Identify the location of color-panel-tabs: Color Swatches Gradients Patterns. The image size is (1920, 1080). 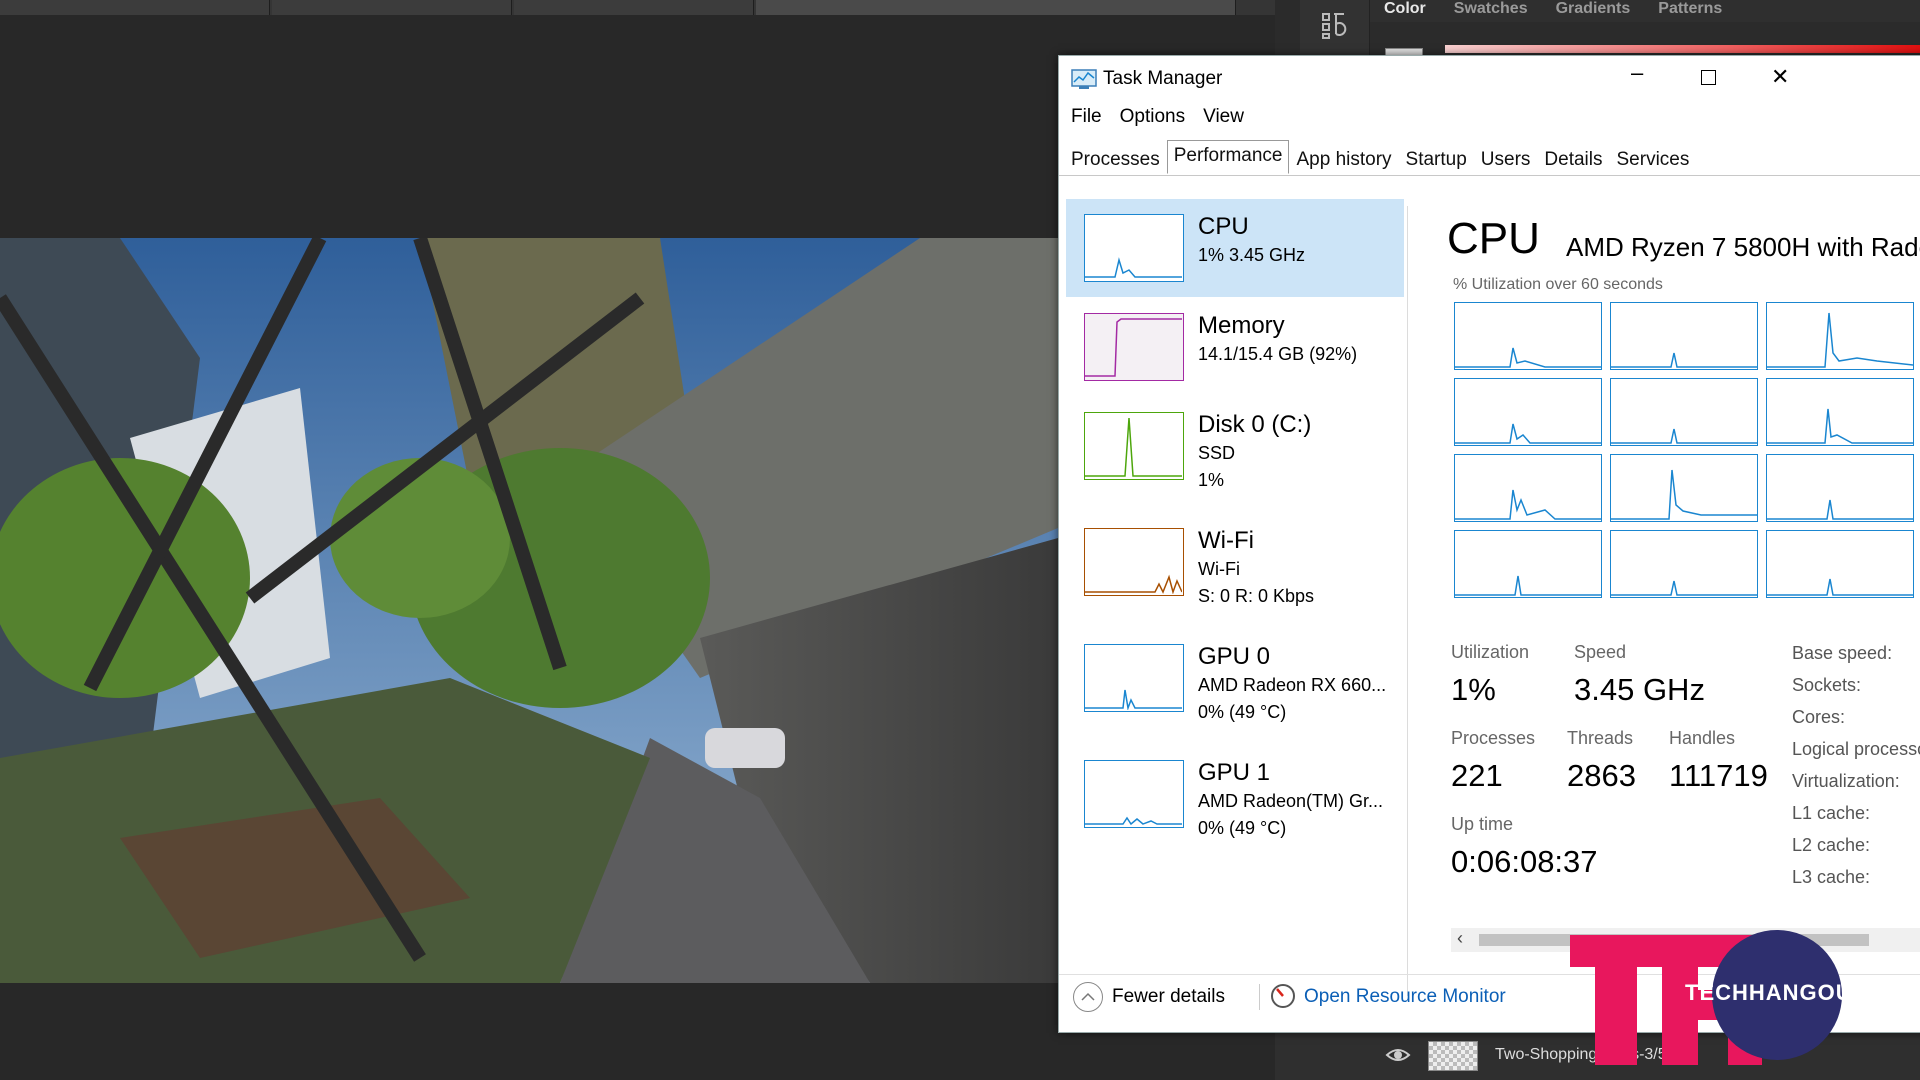
(1645, 11).